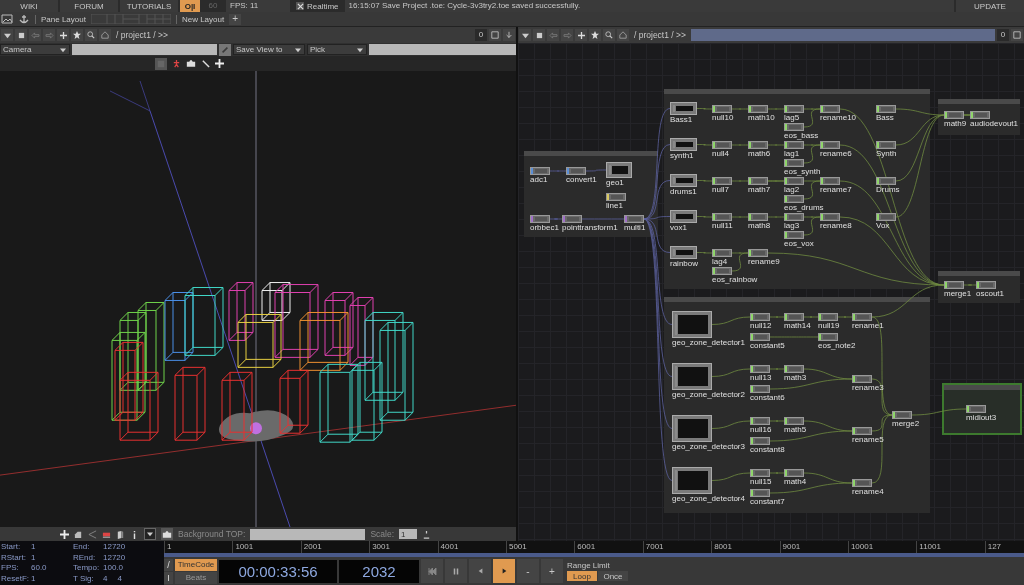 The height and width of the screenshot is (585, 1024). I want to click on menu-link: TUTORIALS, so click(149, 6).